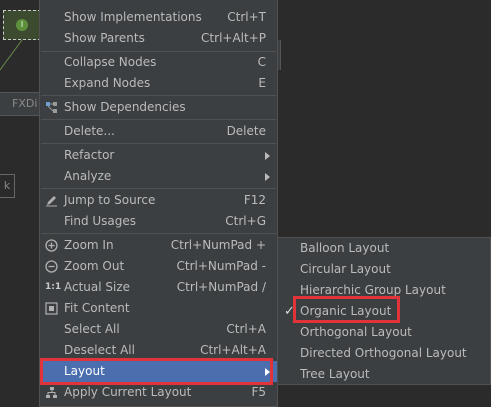 The width and height of the screenshot is (491, 407). I want to click on background-tab-label: FXDi, so click(25, 103).